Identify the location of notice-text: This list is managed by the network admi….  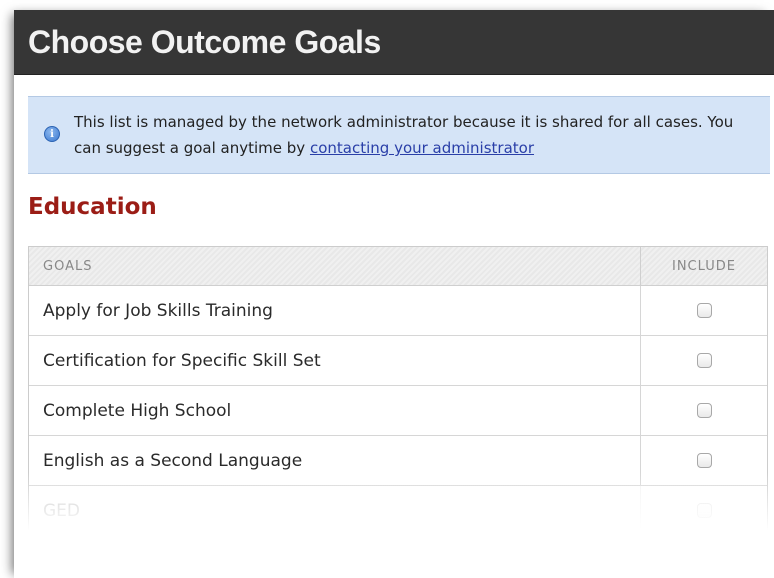
(414, 135).